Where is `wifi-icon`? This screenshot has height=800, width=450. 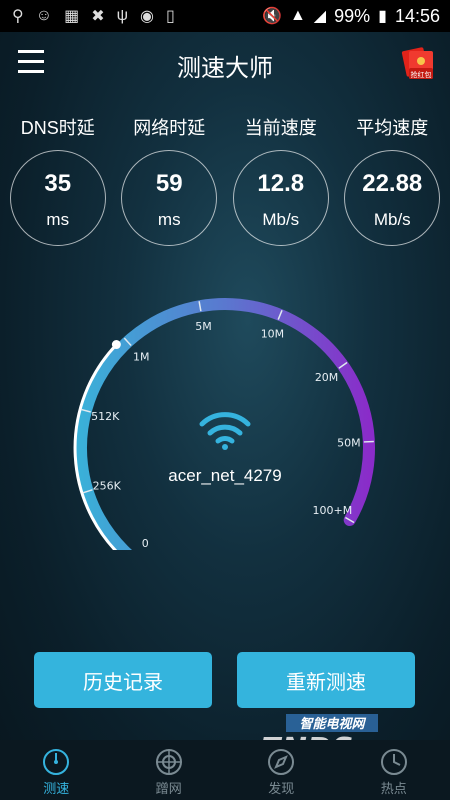 wifi-icon is located at coordinates (225, 431).